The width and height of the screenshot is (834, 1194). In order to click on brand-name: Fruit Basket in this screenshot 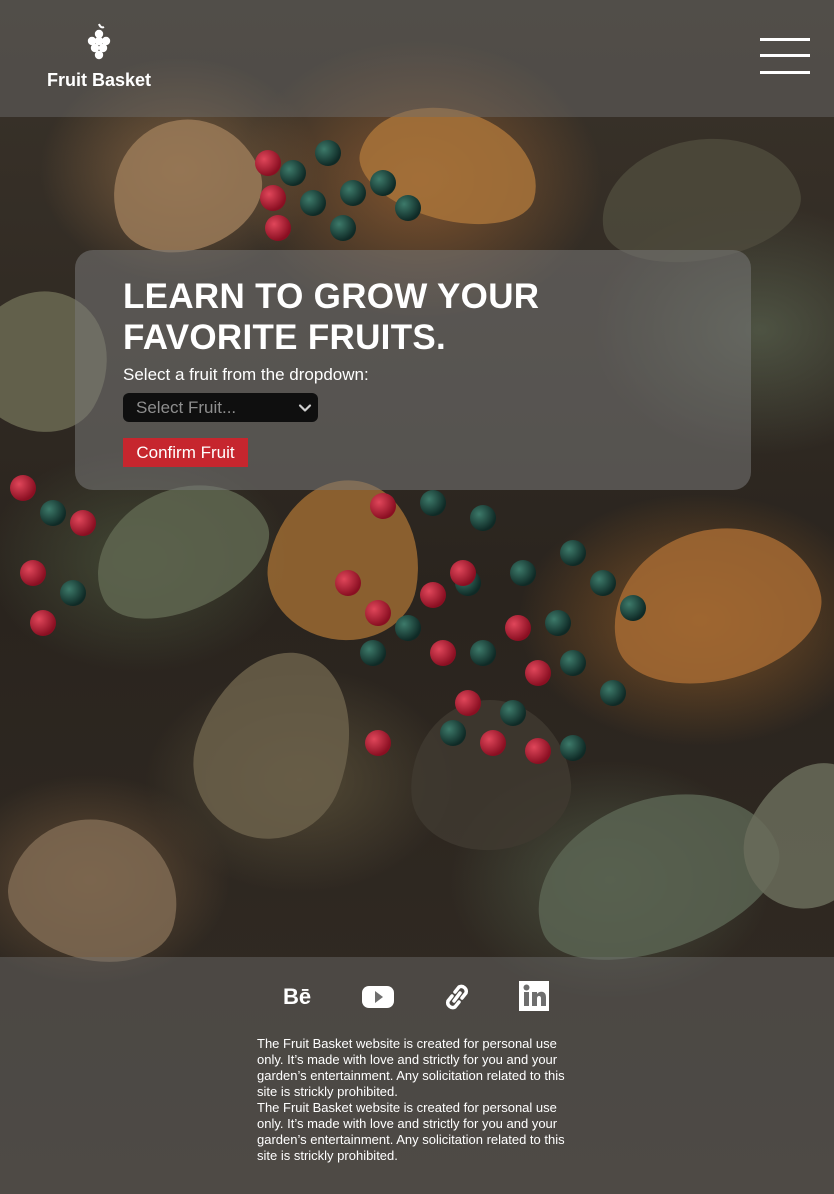, I will do `click(99, 80)`.